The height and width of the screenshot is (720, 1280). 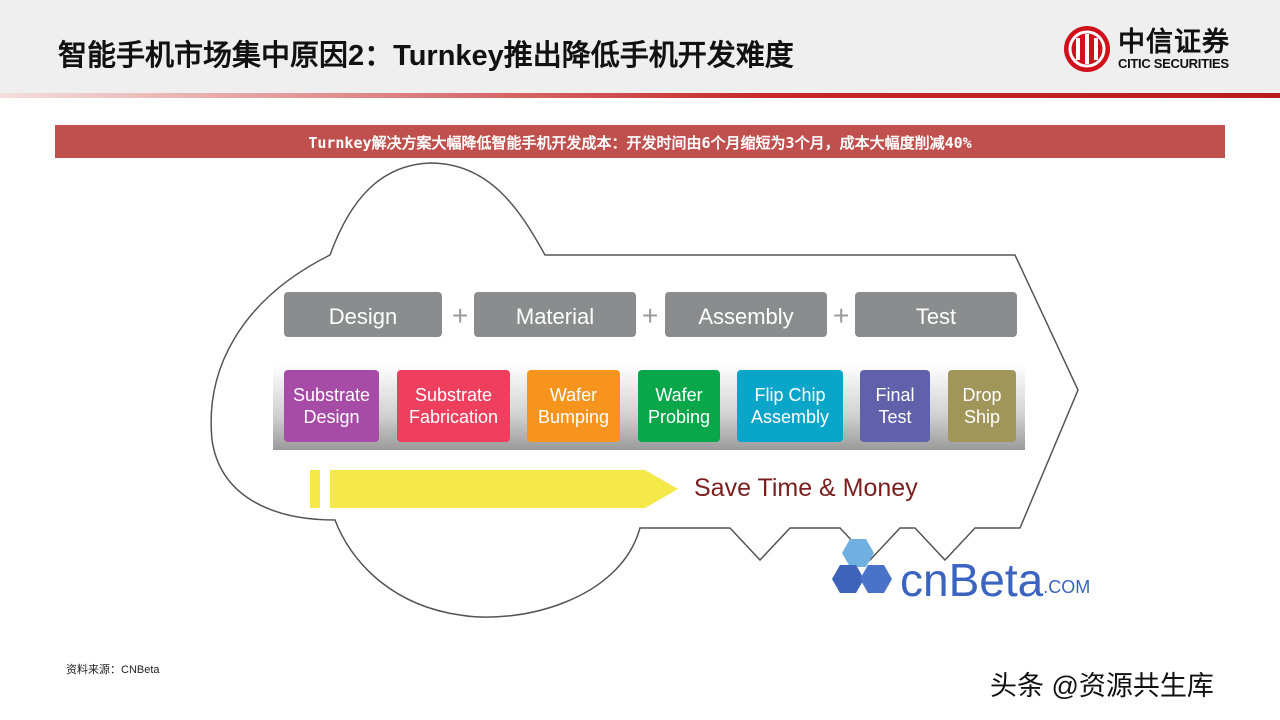 I want to click on cnbeta-text: cnBeta, so click(x=972, y=580).